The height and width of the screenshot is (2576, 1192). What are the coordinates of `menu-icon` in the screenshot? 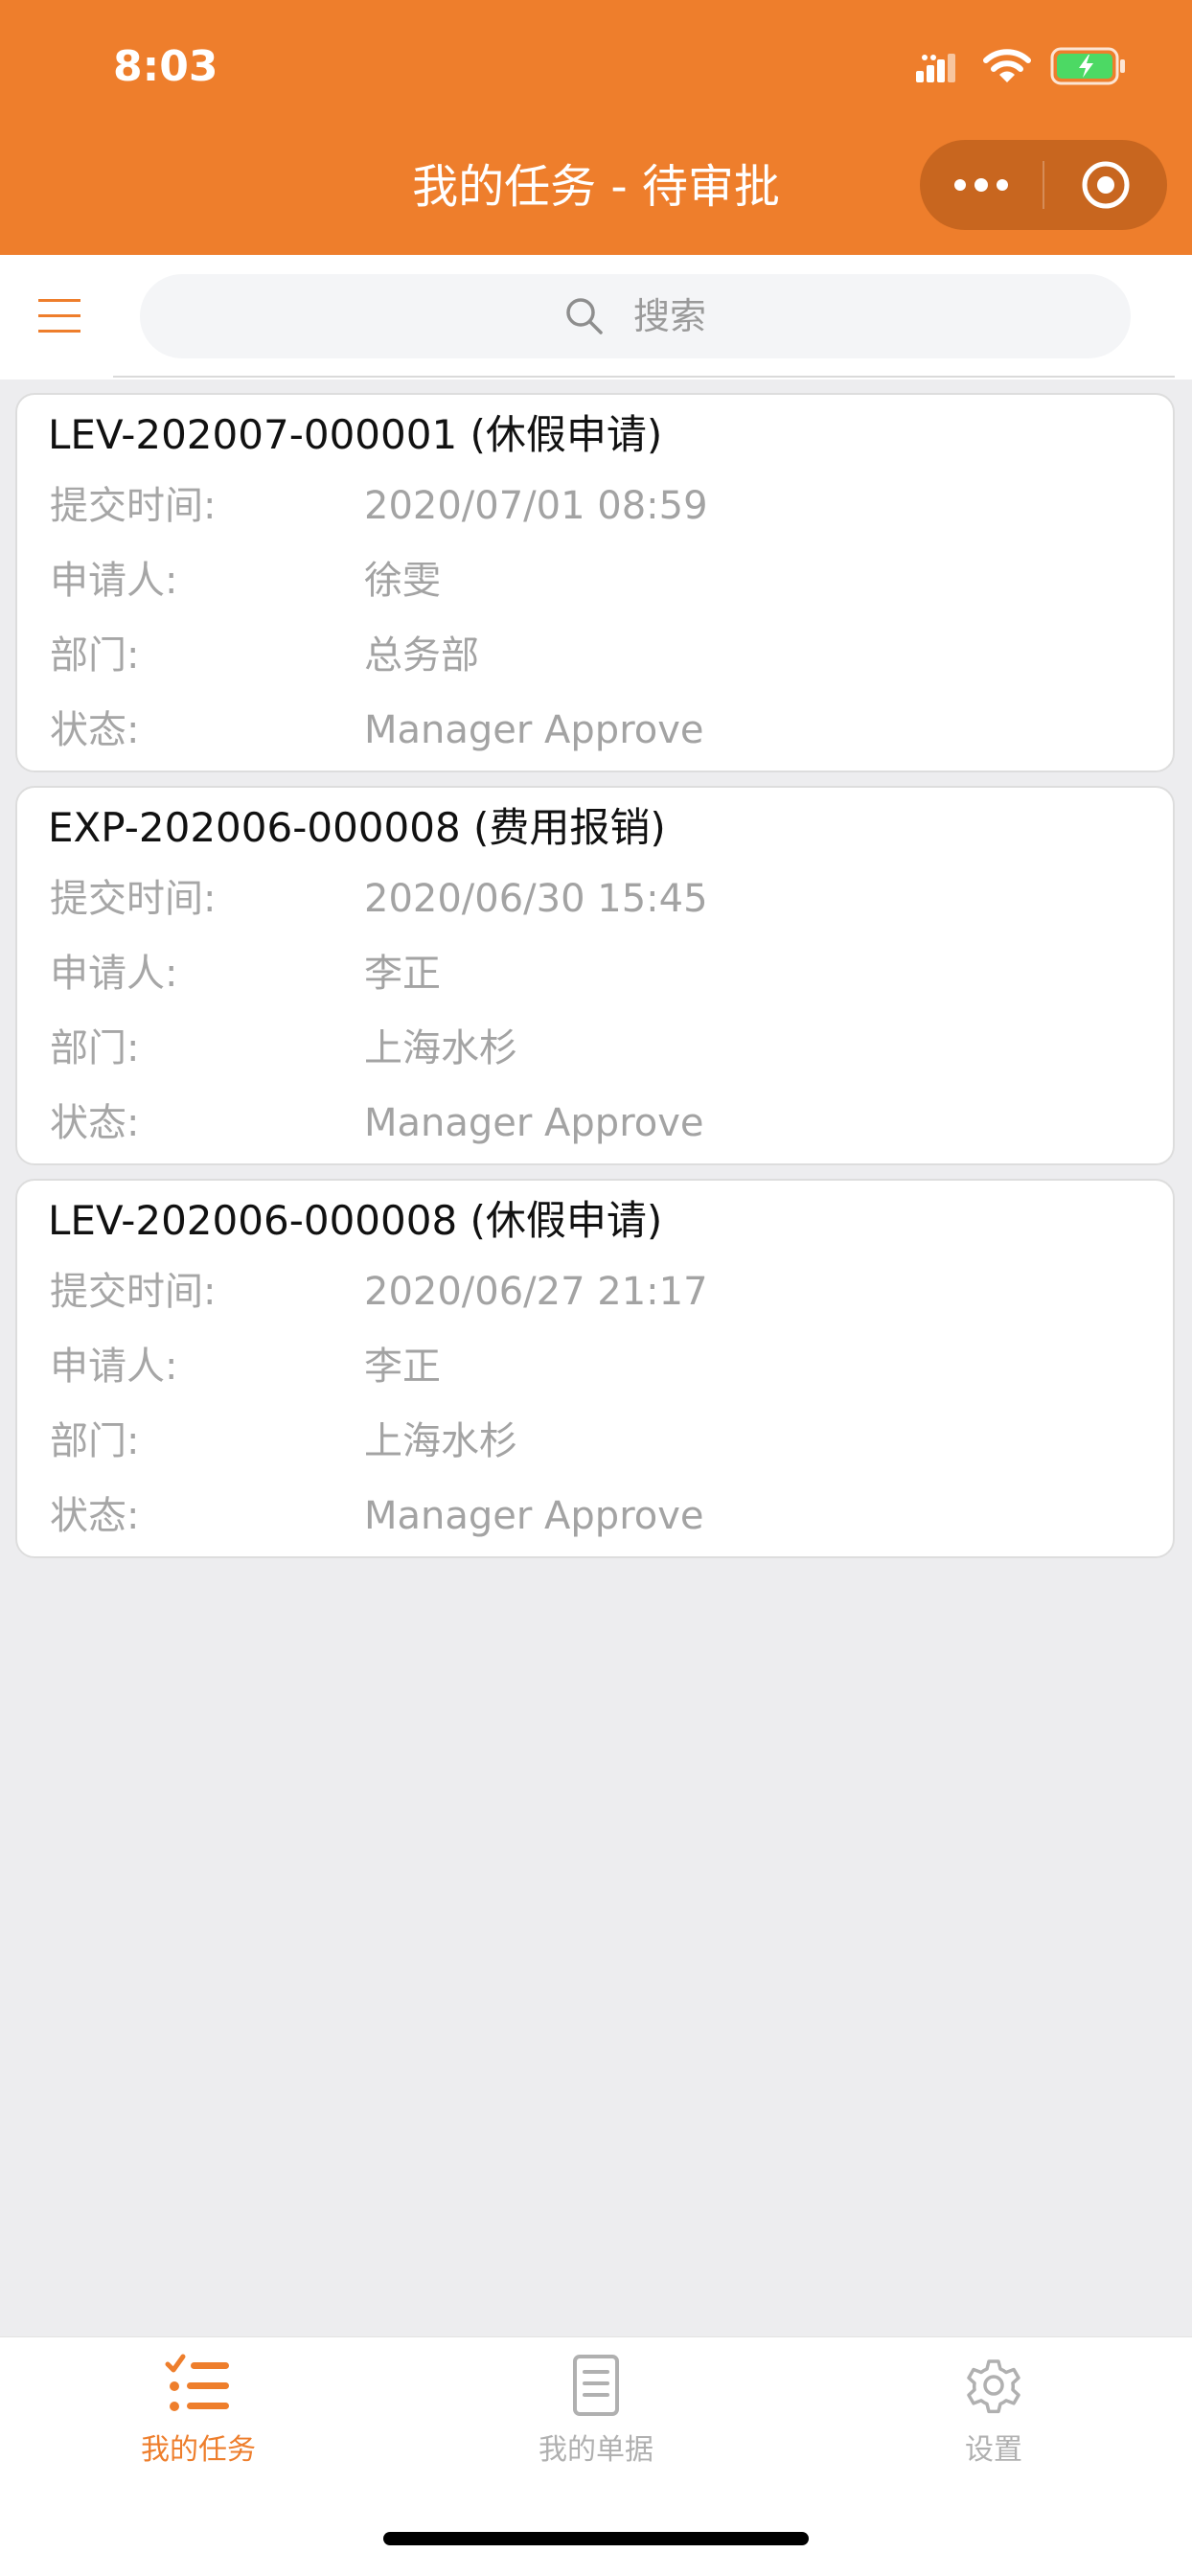 It's located at (59, 316).